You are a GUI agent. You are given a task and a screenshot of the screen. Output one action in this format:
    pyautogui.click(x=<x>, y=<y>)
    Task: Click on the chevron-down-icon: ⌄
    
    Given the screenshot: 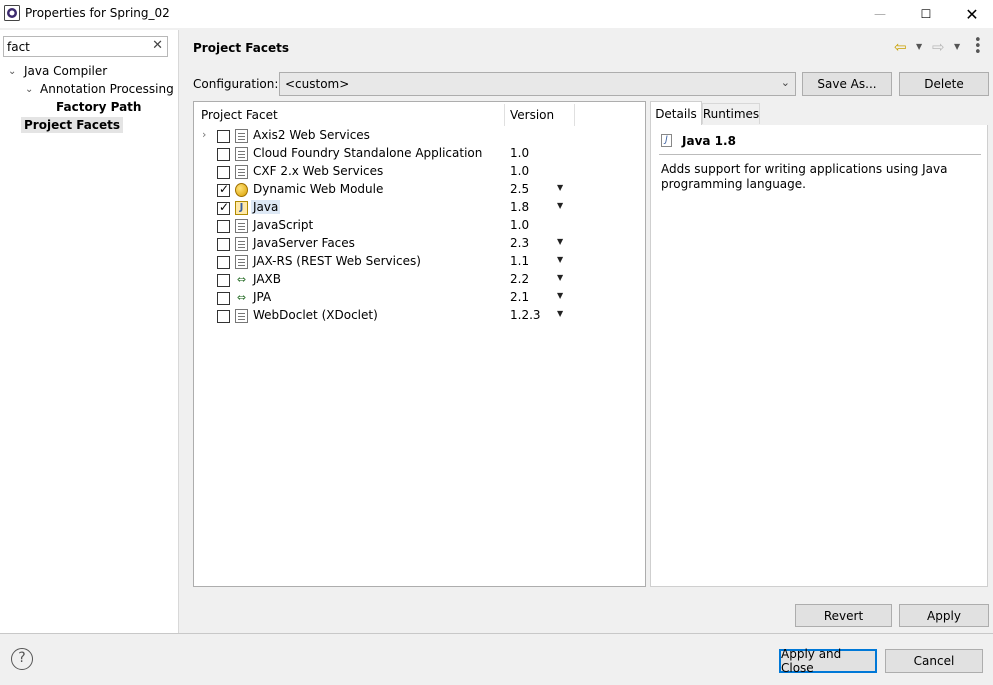 What is the action you would take?
    pyautogui.click(x=785, y=82)
    